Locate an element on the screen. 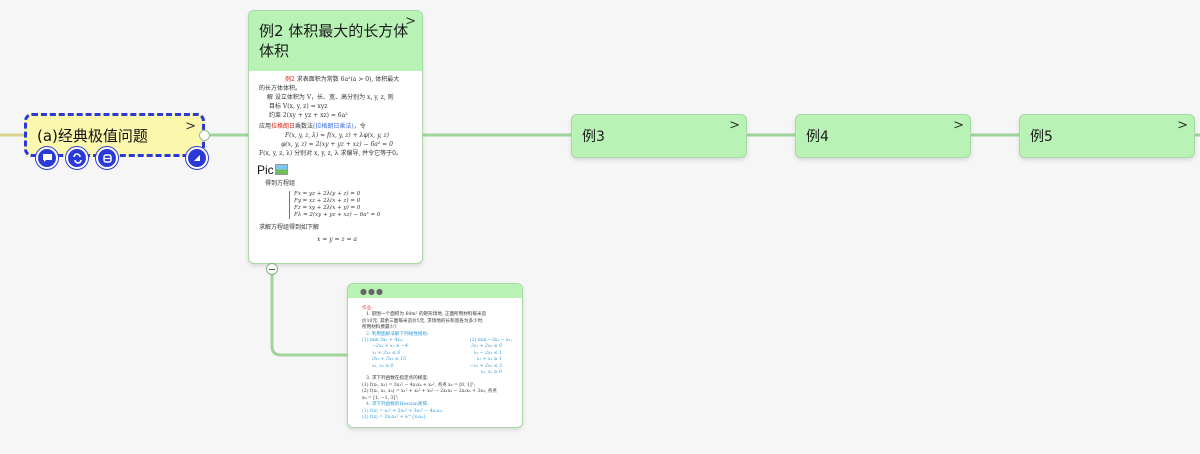  doc-line: 得到方程组 is located at coordinates (280, 183).